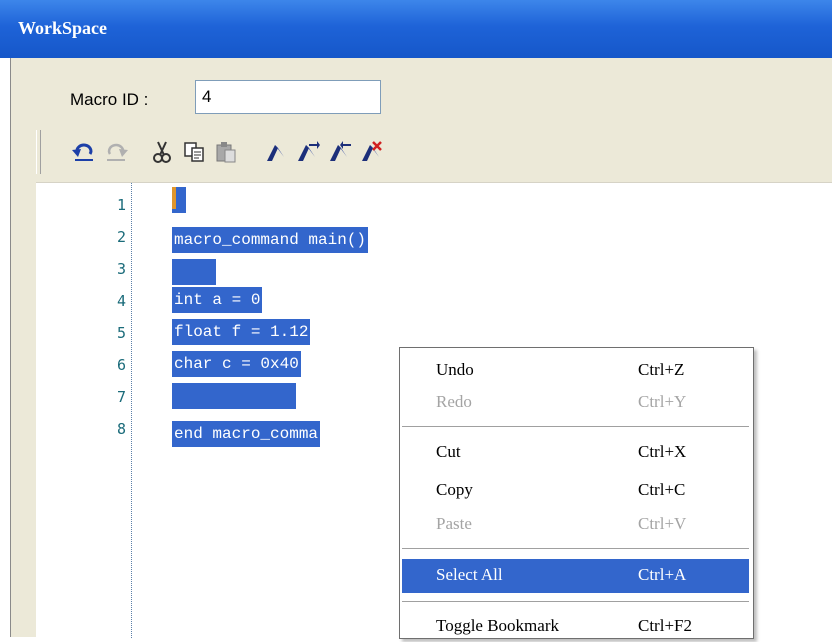 The height and width of the screenshot is (642, 832). I want to click on line-number: 2, so click(121, 237).